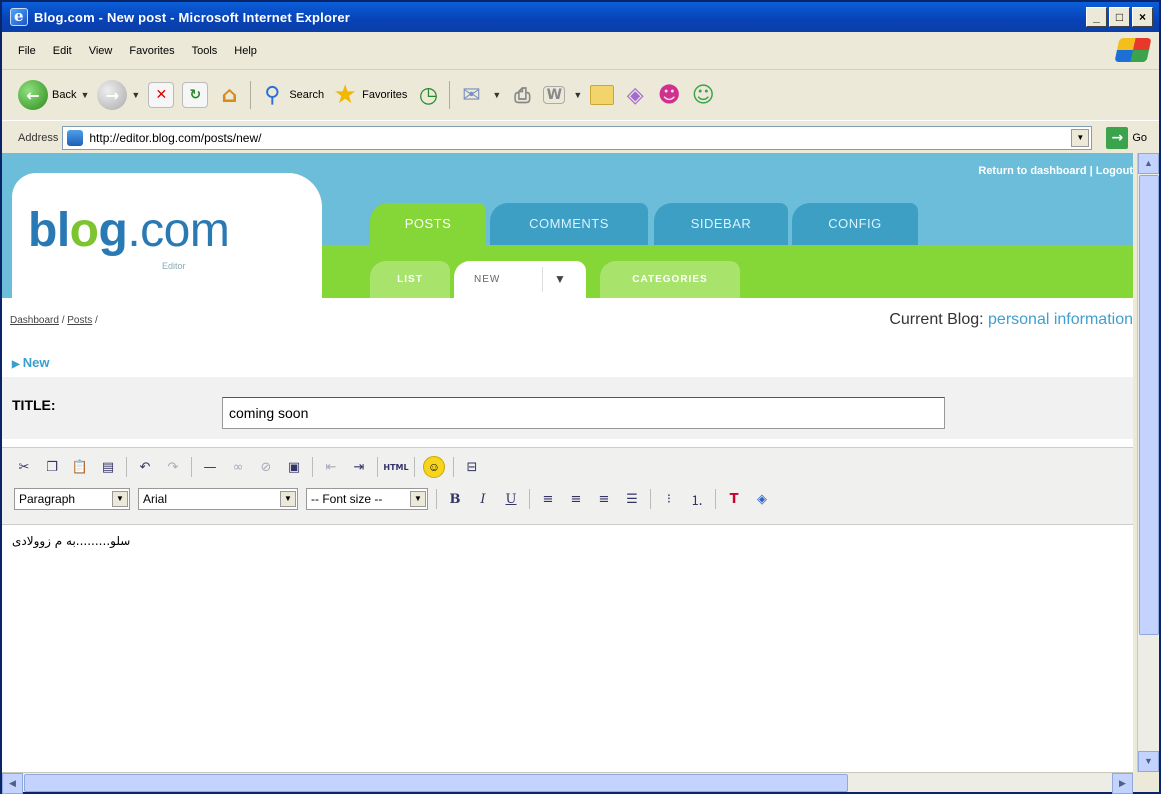  What do you see at coordinates (428, 95) in the screenshot?
I see `history-icon: ◷` at bounding box center [428, 95].